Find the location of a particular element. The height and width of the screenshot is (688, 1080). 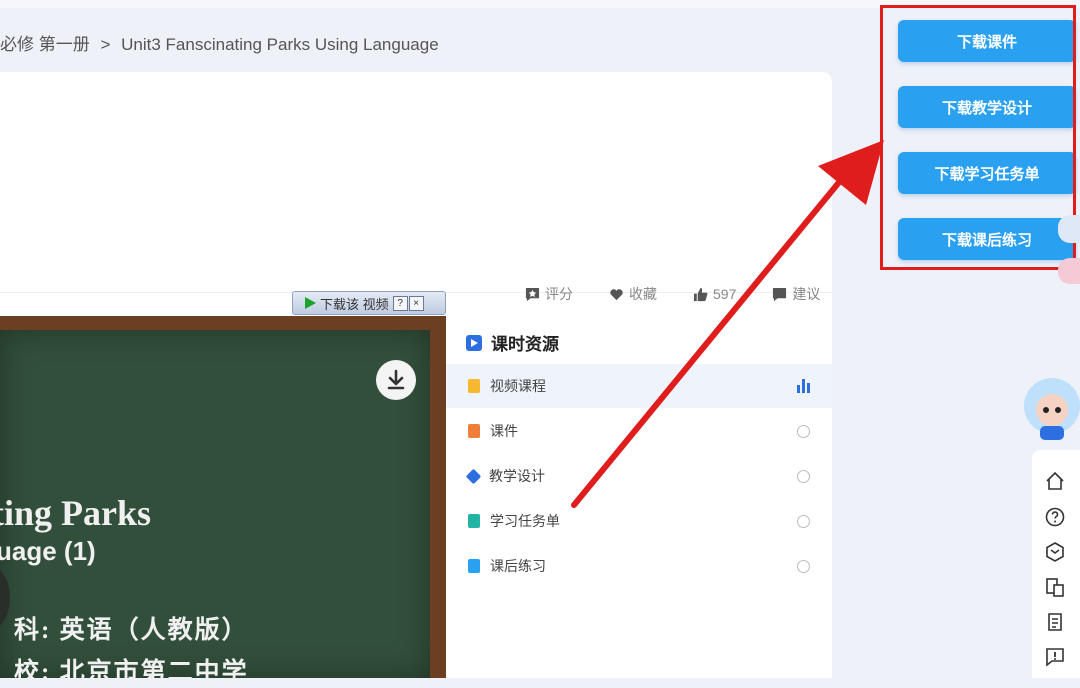

download-icon is located at coordinates (396, 379).